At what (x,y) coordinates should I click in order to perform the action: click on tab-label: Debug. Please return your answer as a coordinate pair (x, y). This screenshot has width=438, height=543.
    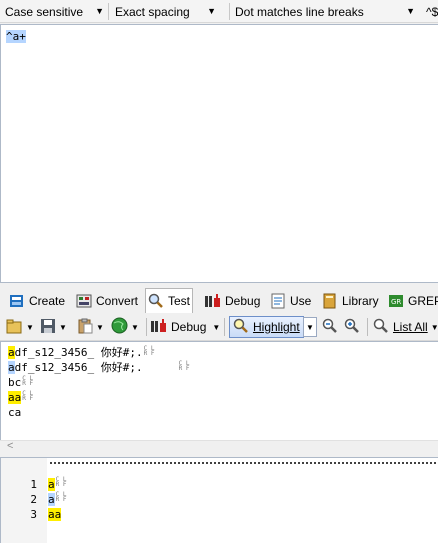
    Looking at the image, I should click on (243, 301).